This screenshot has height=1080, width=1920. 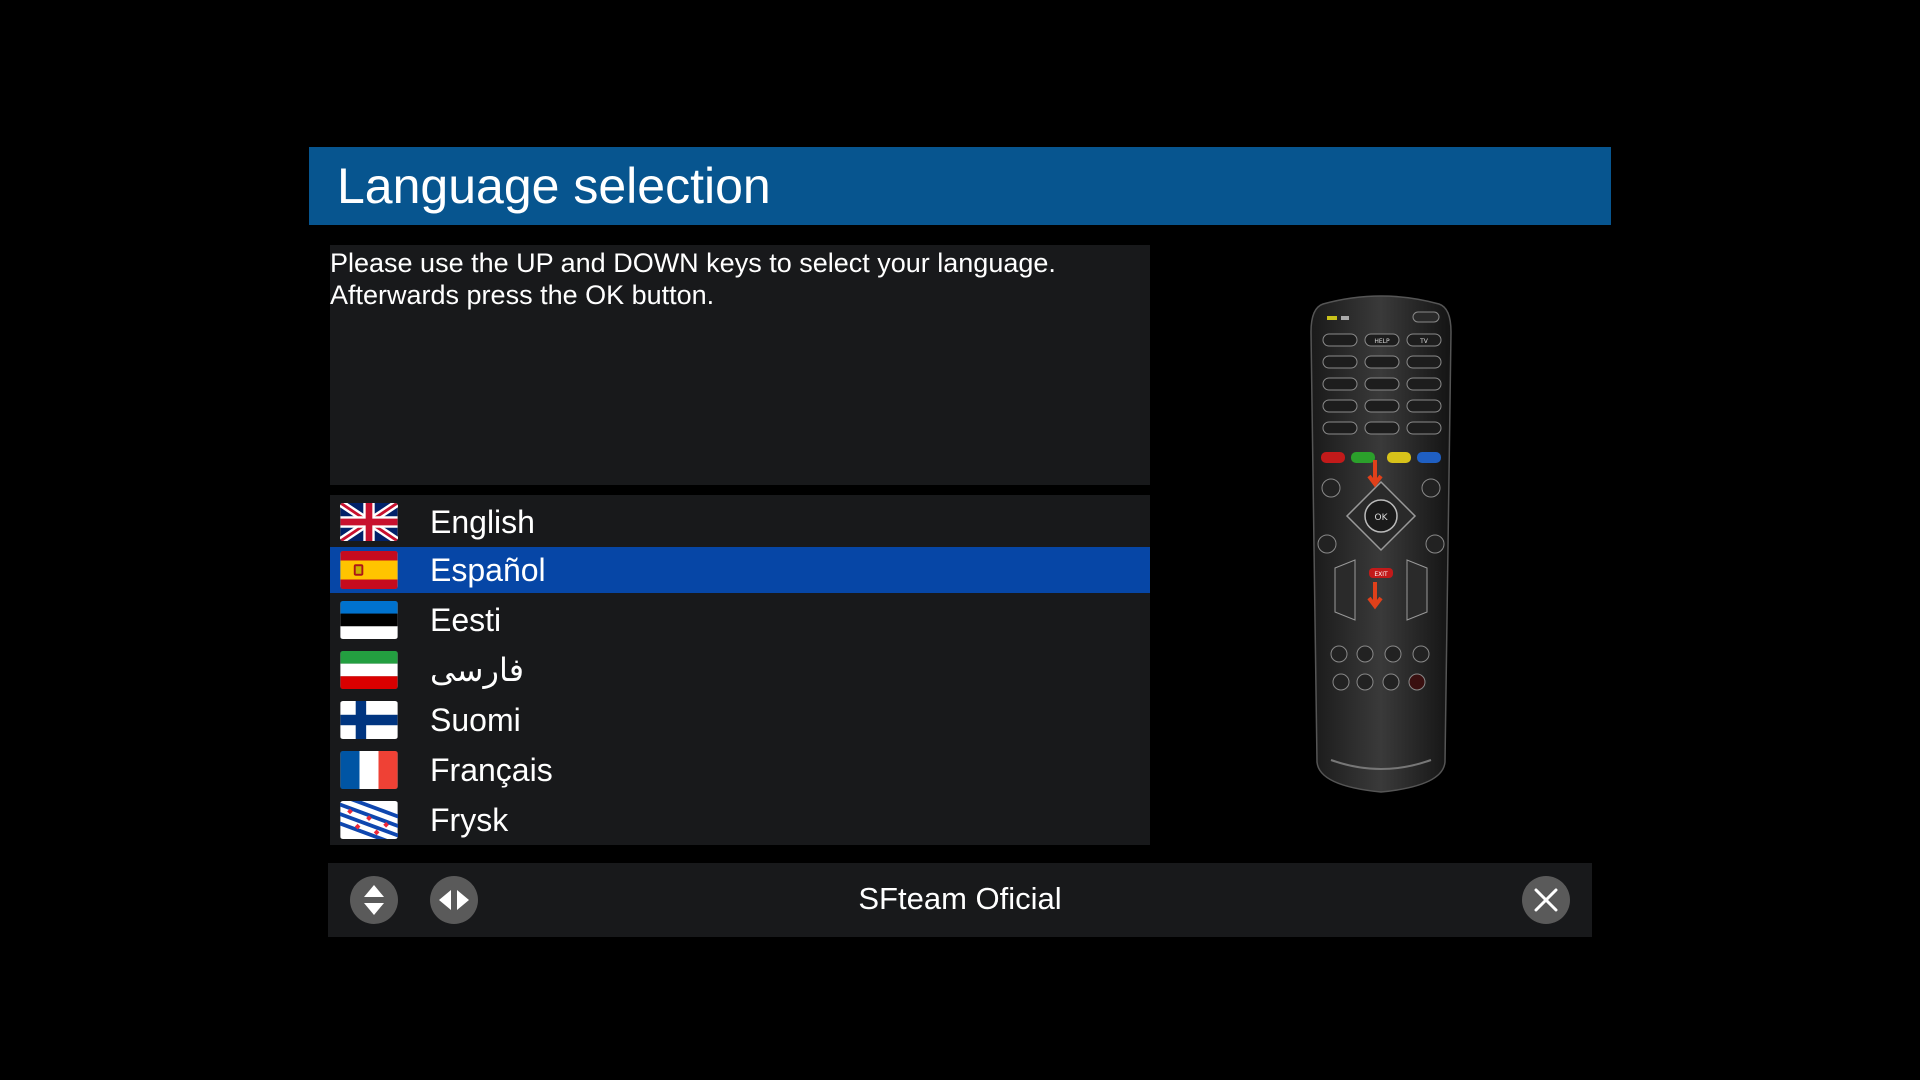 What do you see at coordinates (1381, 574) in the screenshot?
I see `remote-exit-label: EXIT` at bounding box center [1381, 574].